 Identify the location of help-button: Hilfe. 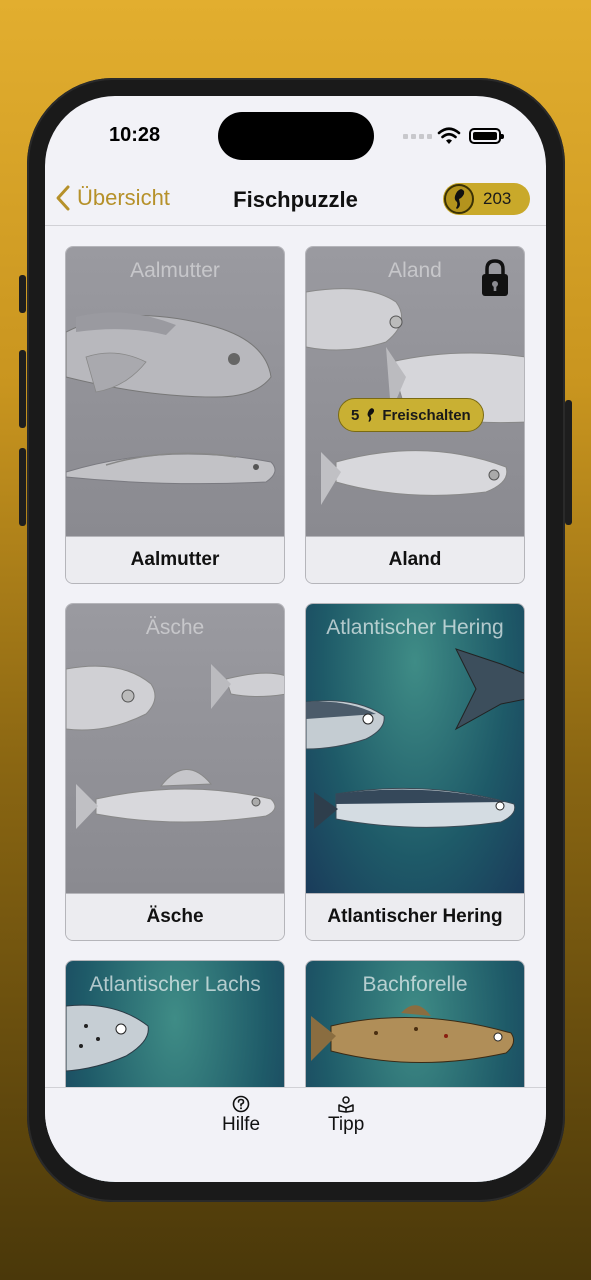
(241, 1115).